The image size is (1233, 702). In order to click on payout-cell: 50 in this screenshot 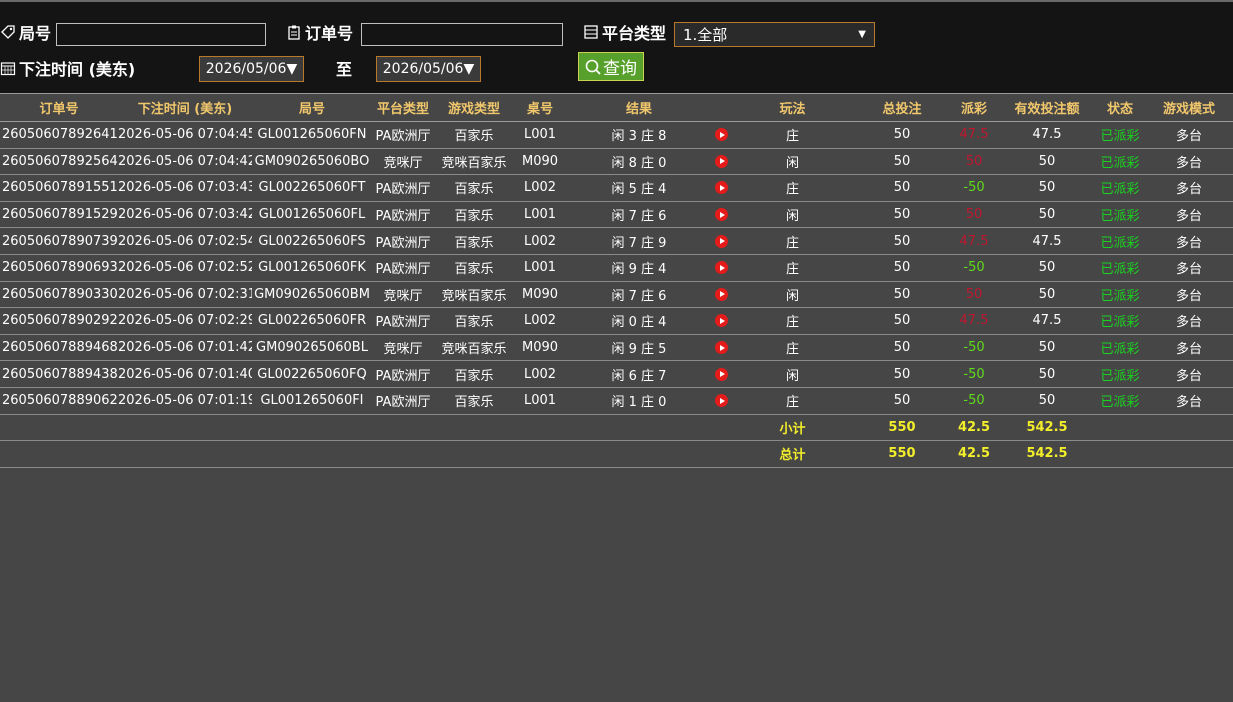, I will do `click(974, 162)`.